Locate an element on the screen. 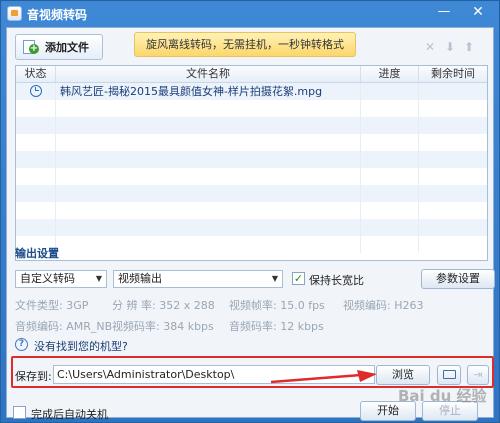  table-row: 韩风艺匠-揭秘2015最具颜值女神-样片拍摄花絮.mpg is located at coordinates (251, 91).